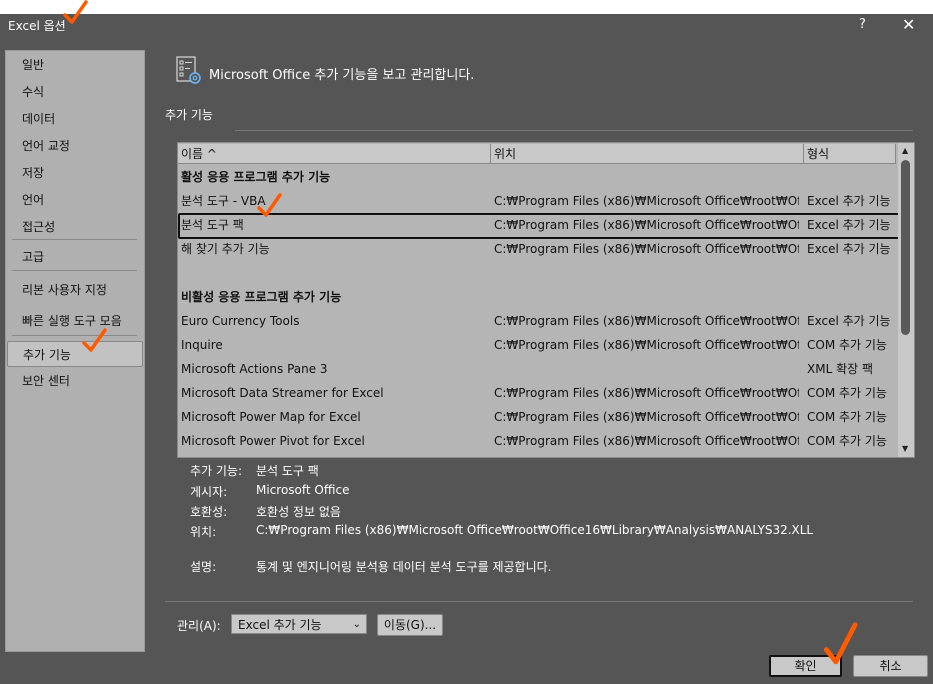 Image resolution: width=933 pixels, height=684 pixels. Describe the element at coordinates (75, 92) in the screenshot. I see `sidebar-item-formulas: 수식` at that location.